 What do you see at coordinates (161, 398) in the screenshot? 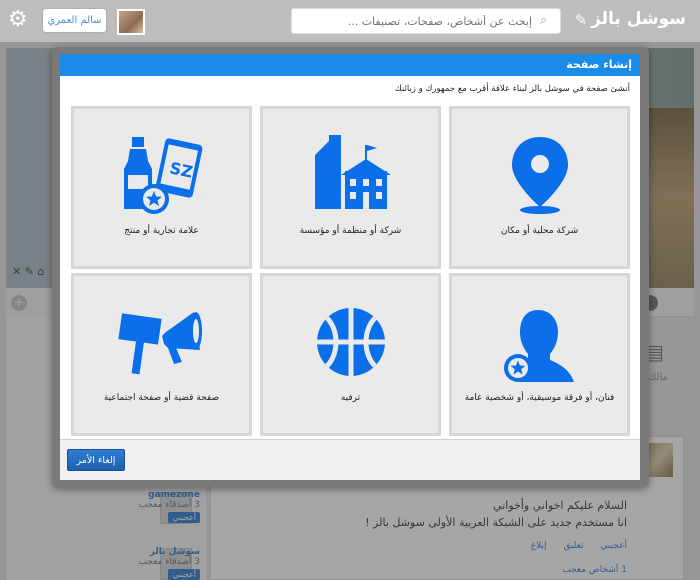
I see `tile-label: صفحة قضية أو صفحة اجتماعية` at bounding box center [161, 398].